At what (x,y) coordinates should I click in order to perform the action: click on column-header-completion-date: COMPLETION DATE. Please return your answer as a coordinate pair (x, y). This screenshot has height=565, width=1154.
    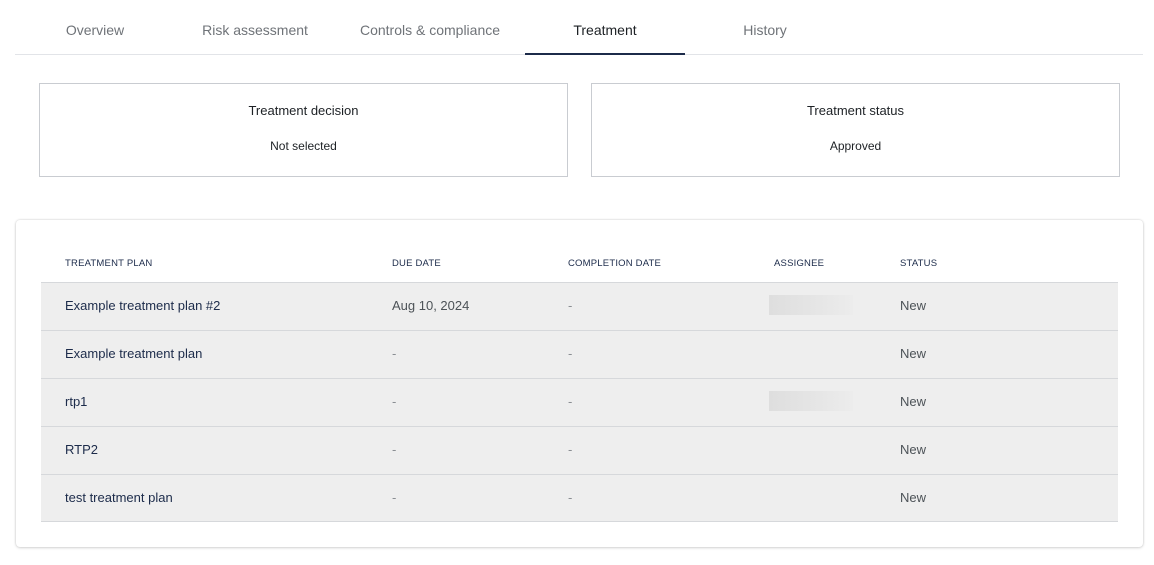
    Looking at the image, I should click on (615, 263).